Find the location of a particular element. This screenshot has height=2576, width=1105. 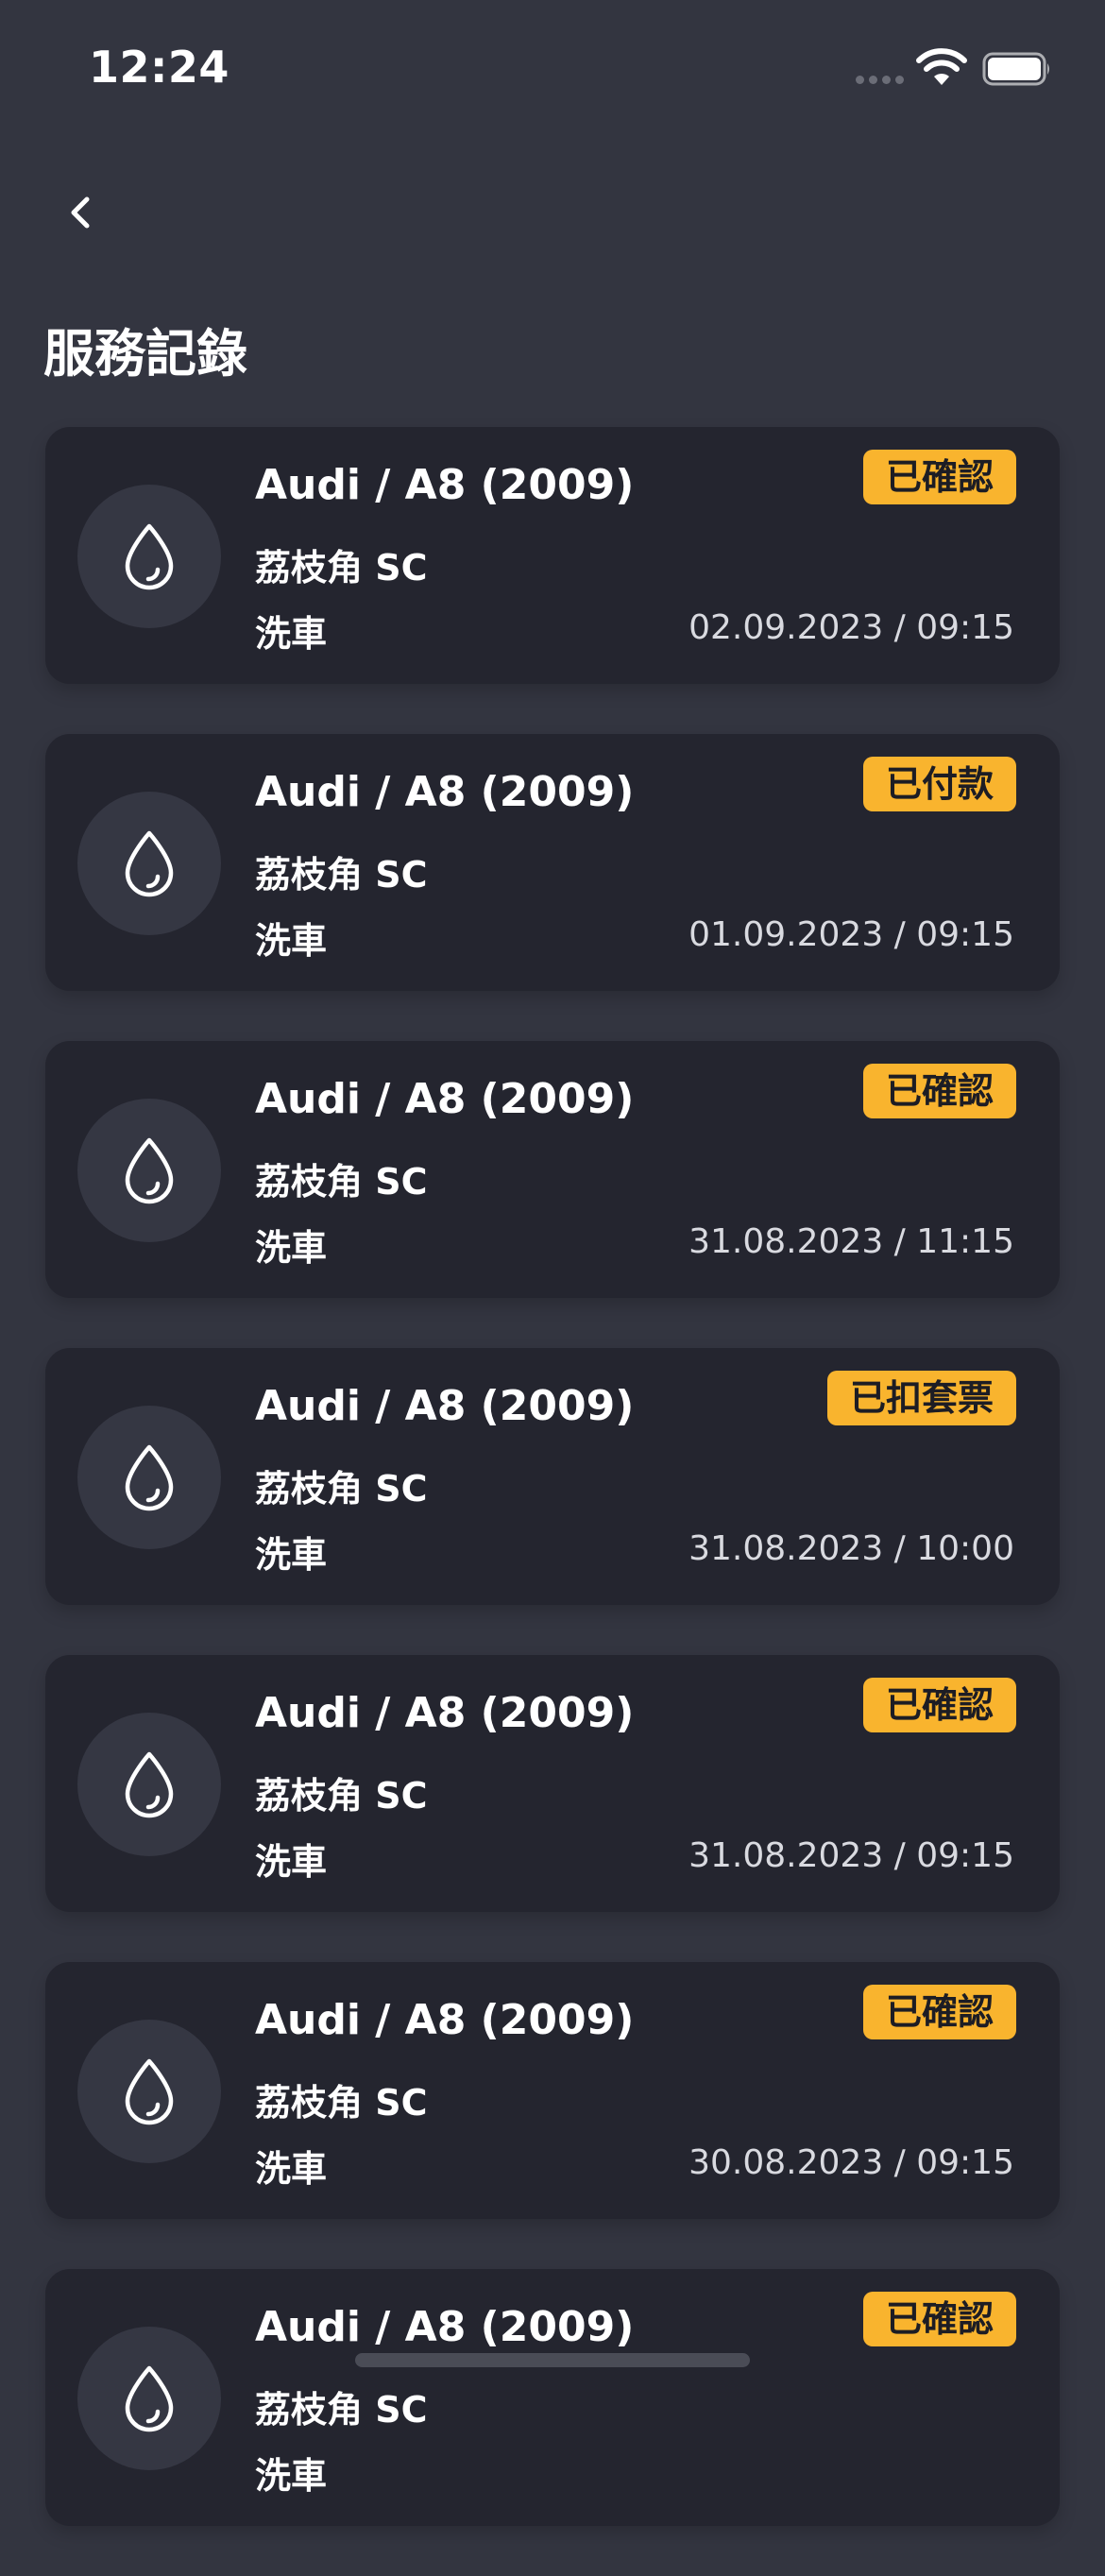

service-record-card: Audi / A8 (2009) 荔枝角 SC 洗車 已確認 is located at coordinates (552, 2398).